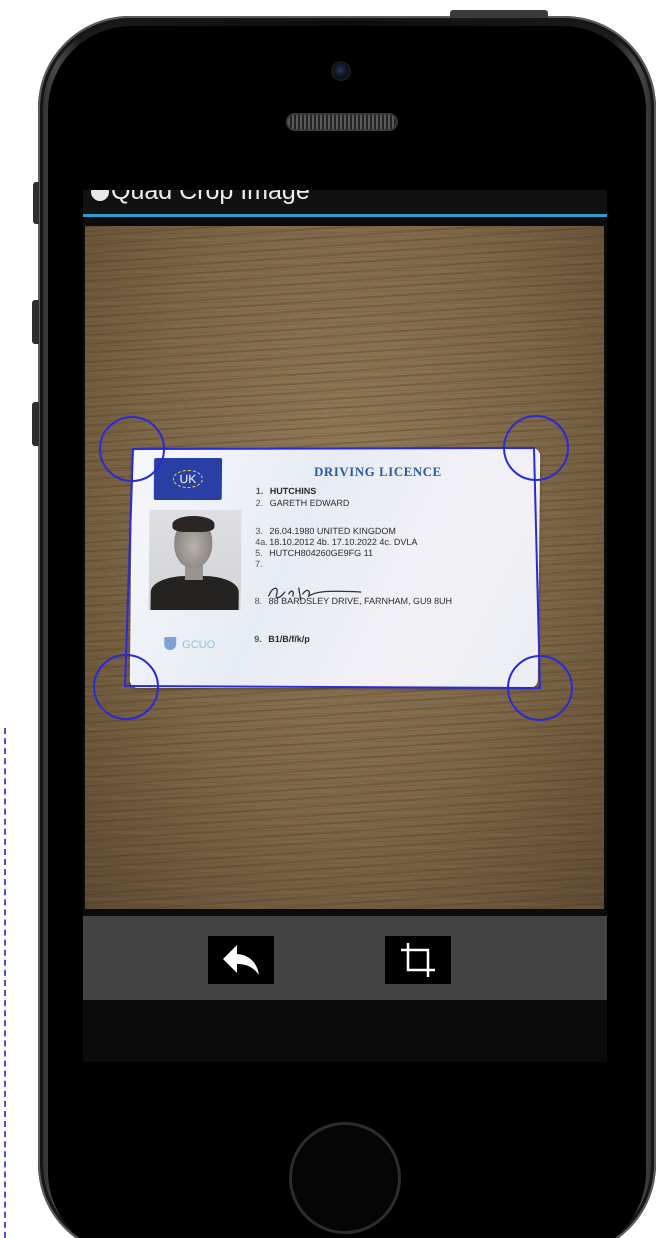  What do you see at coordinates (35, 424) in the screenshot?
I see `volume-down-button` at bounding box center [35, 424].